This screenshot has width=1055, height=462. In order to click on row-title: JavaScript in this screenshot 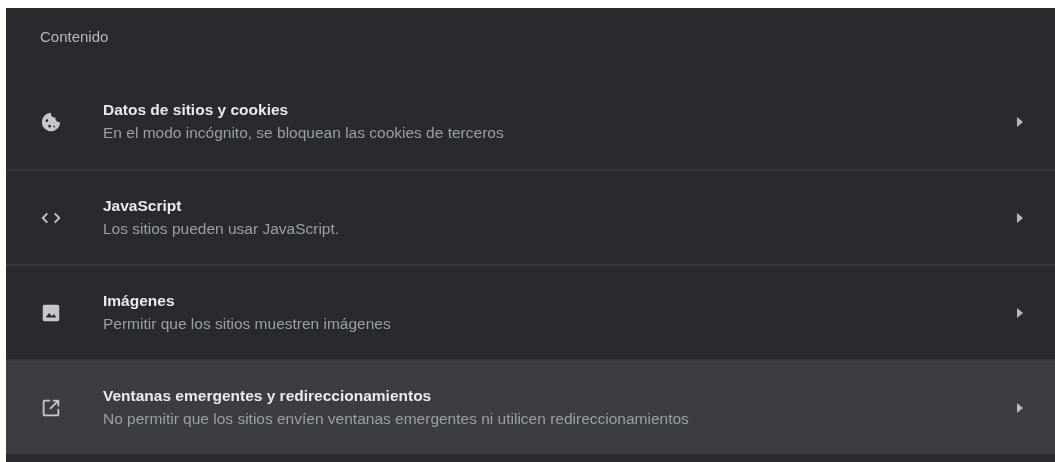, I will do `click(143, 205)`.